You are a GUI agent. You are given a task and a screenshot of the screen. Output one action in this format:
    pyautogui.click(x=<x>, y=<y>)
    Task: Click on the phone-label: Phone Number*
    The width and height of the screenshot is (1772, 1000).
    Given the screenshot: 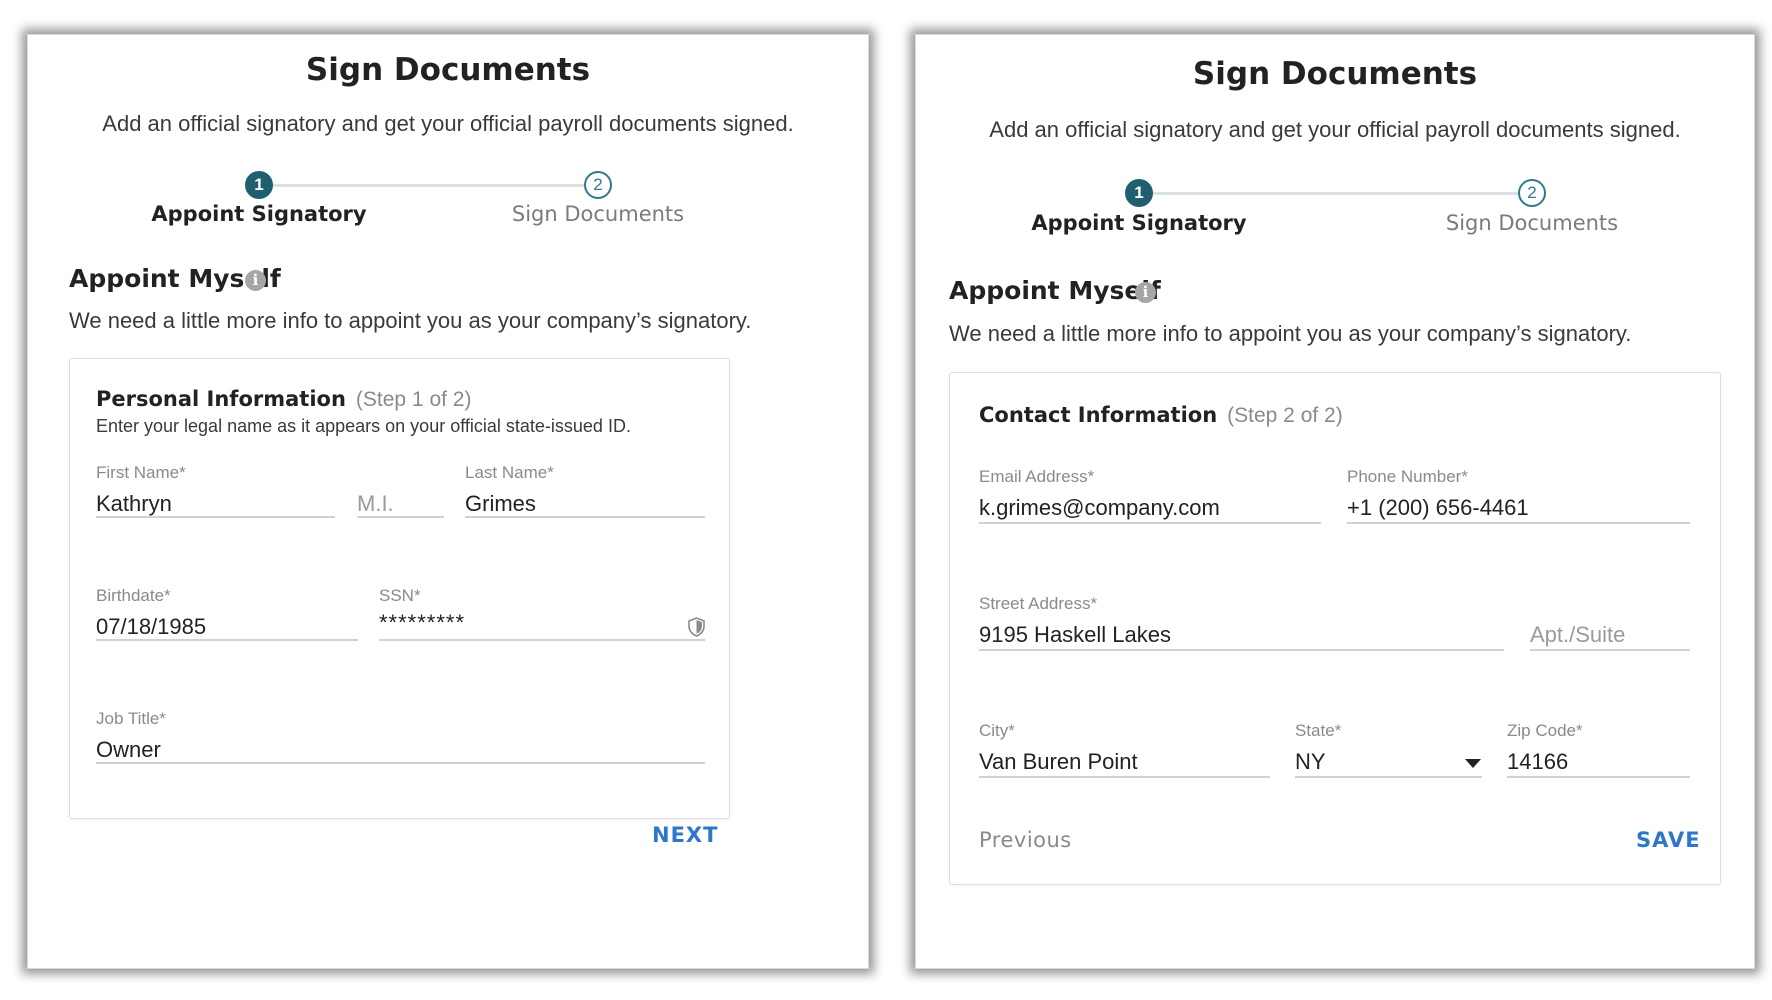 What is the action you would take?
    pyautogui.click(x=1407, y=476)
    